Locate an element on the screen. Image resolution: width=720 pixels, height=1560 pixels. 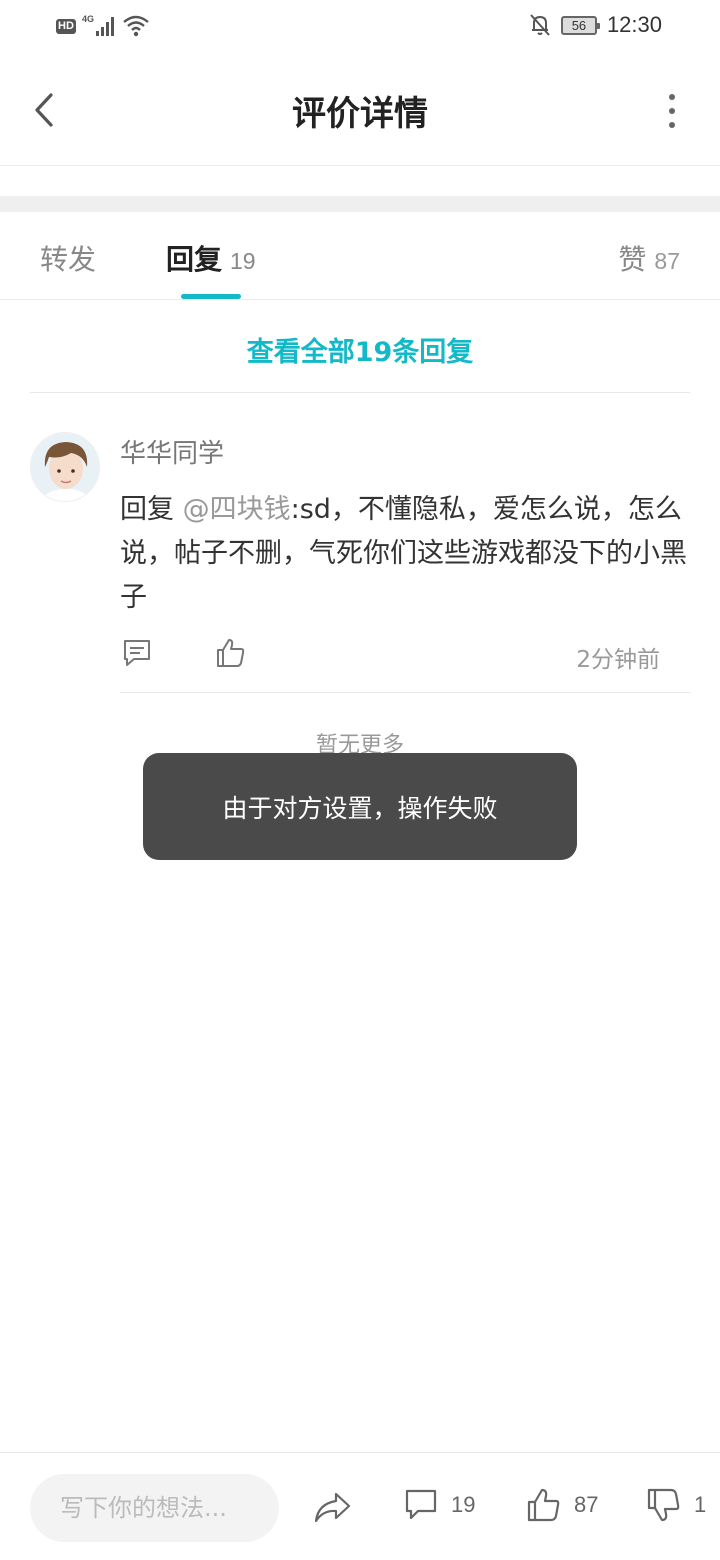
network-label: 4G is located at coordinates (88, 19).